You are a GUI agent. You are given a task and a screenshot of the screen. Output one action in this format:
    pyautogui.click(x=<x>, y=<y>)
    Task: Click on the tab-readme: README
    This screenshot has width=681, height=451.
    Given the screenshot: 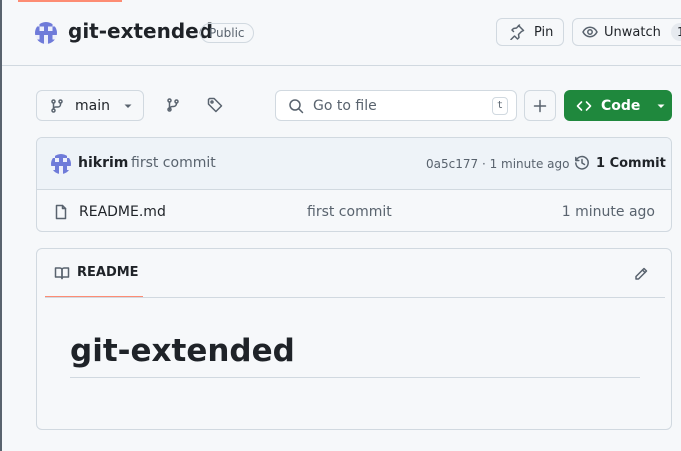 What is the action you would take?
    pyautogui.click(x=94, y=273)
    